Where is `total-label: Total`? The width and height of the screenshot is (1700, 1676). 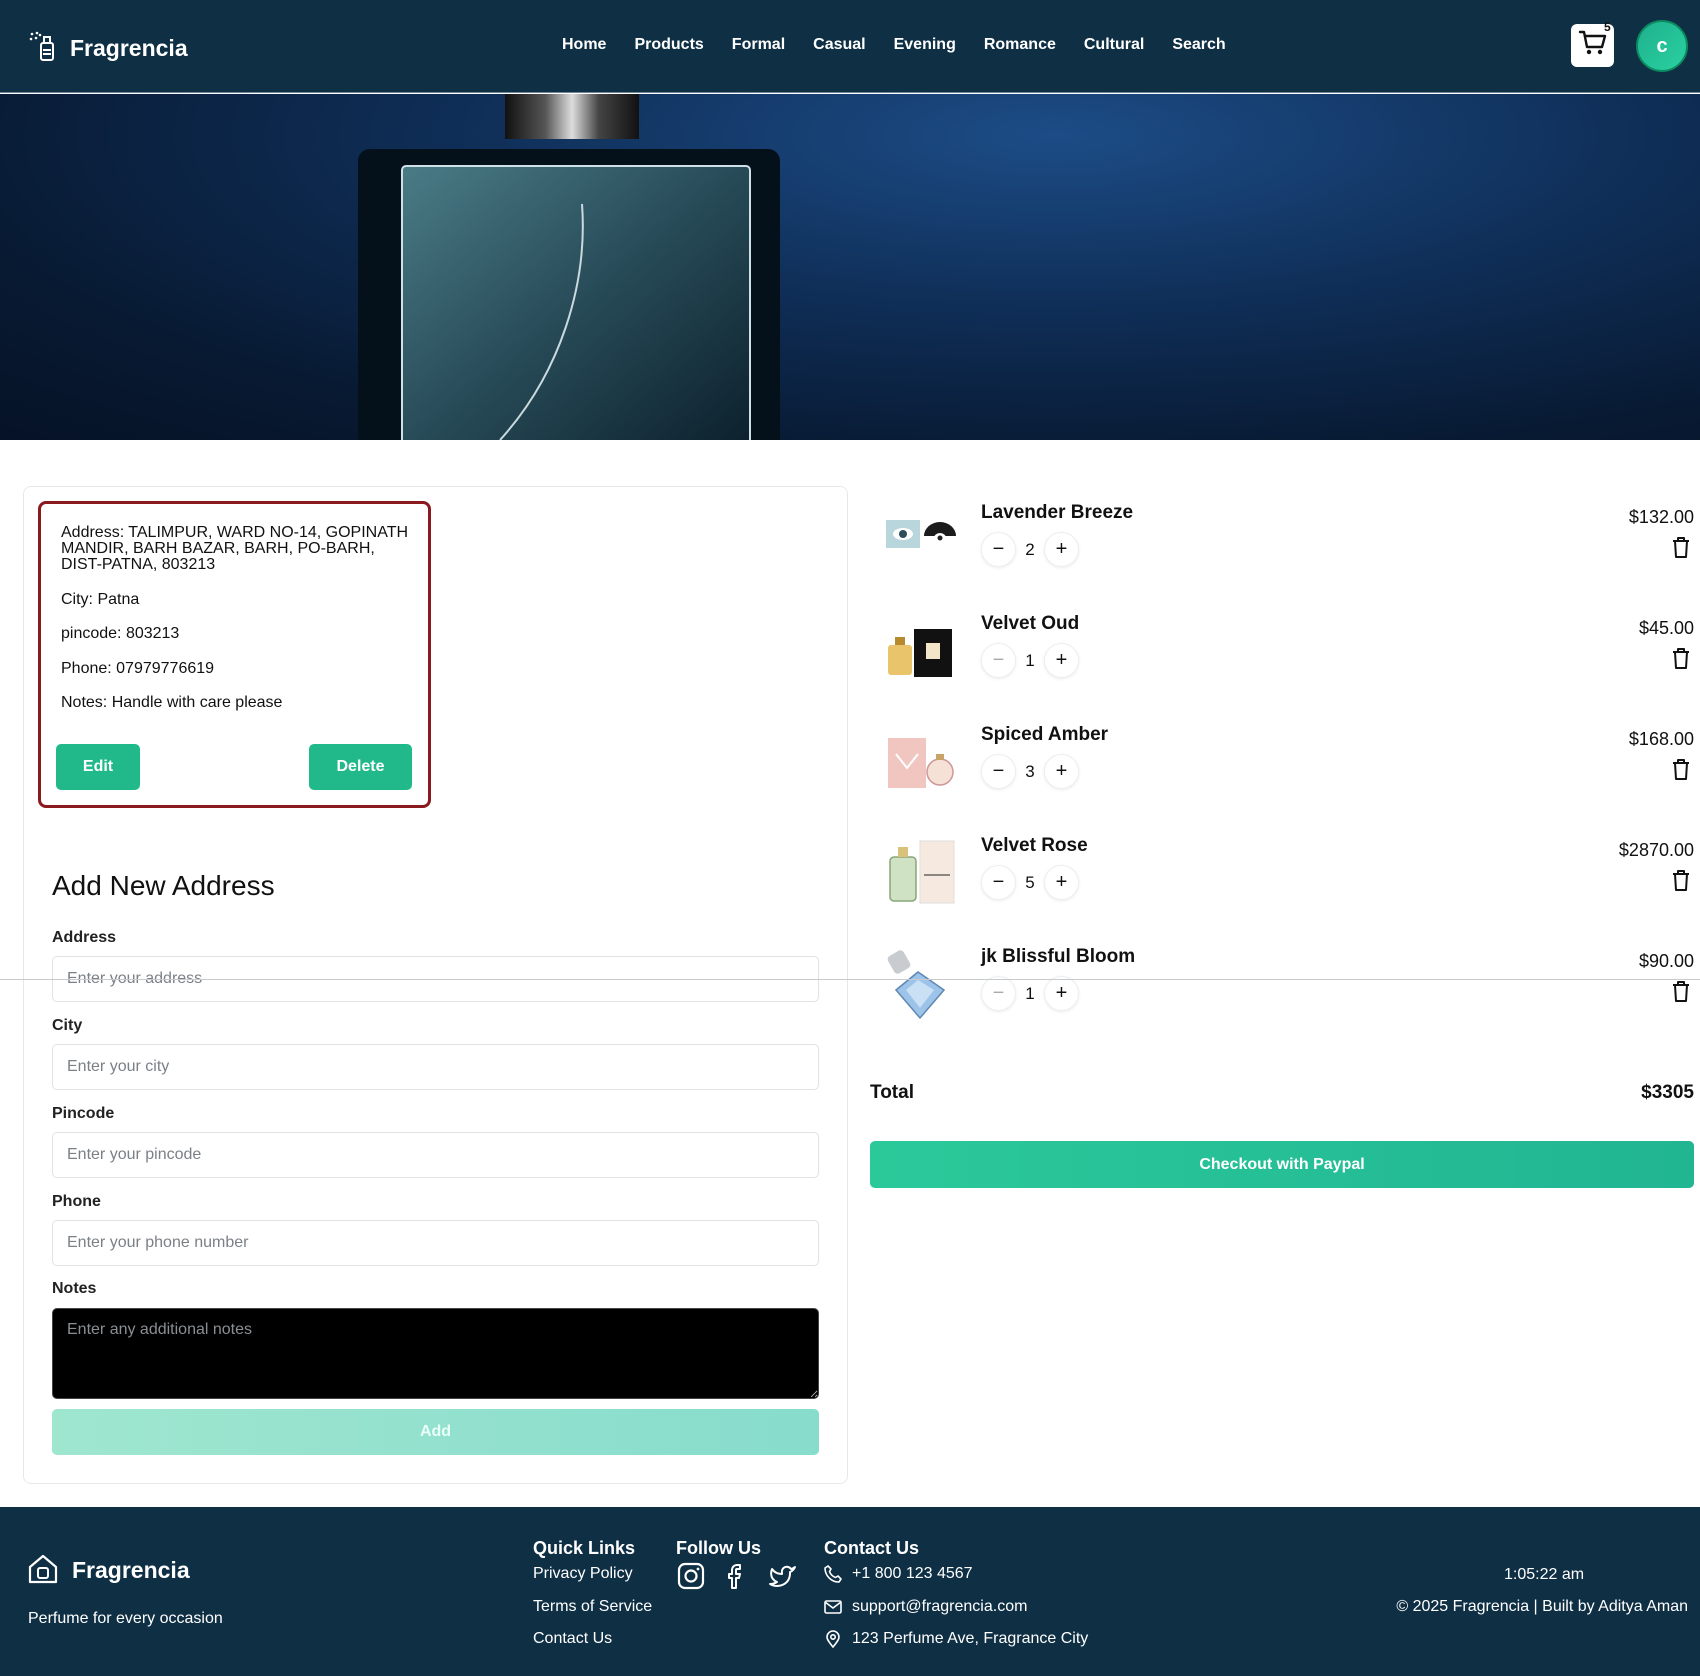
total-label: Total is located at coordinates (892, 1092).